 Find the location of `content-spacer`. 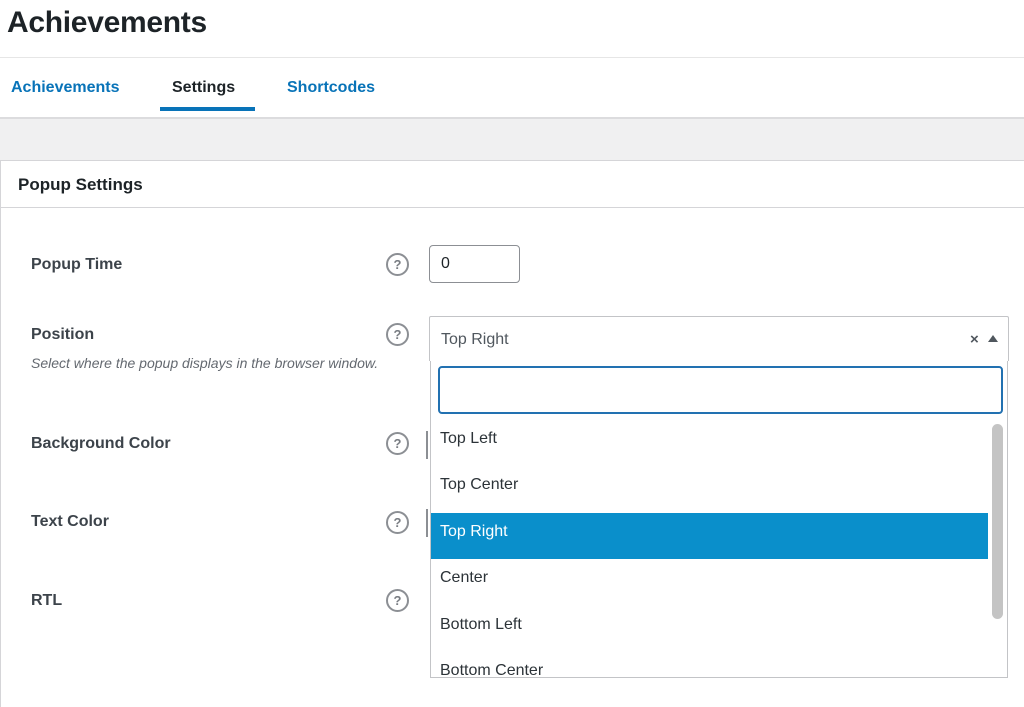

content-spacer is located at coordinates (512, 139).